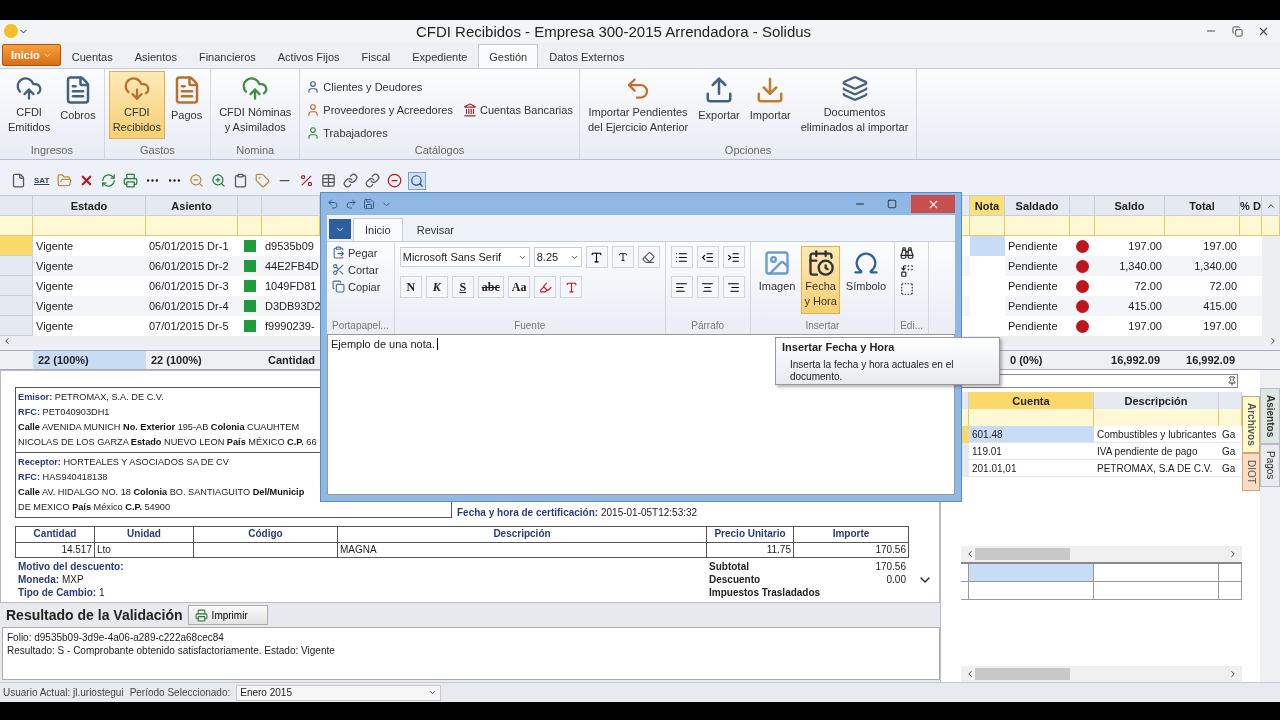  I want to click on print-button: Imprimir, so click(227, 615).